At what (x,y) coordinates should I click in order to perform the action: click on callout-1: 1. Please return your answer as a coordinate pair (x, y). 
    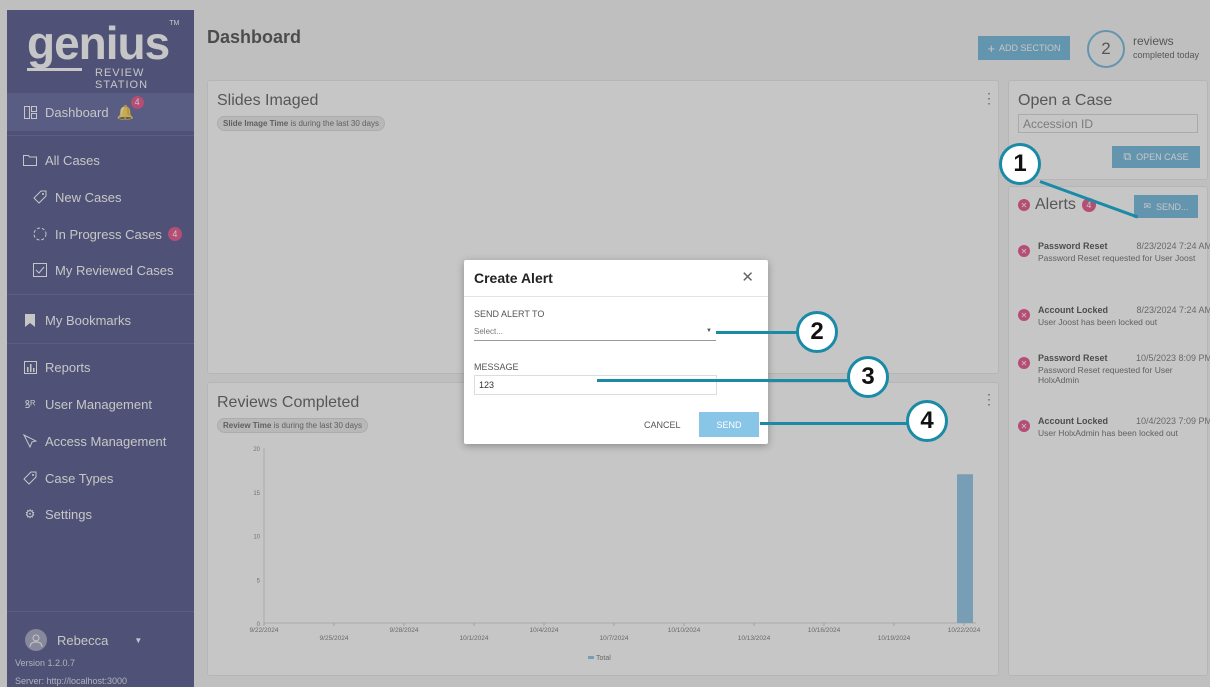
    Looking at the image, I should click on (1020, 164).